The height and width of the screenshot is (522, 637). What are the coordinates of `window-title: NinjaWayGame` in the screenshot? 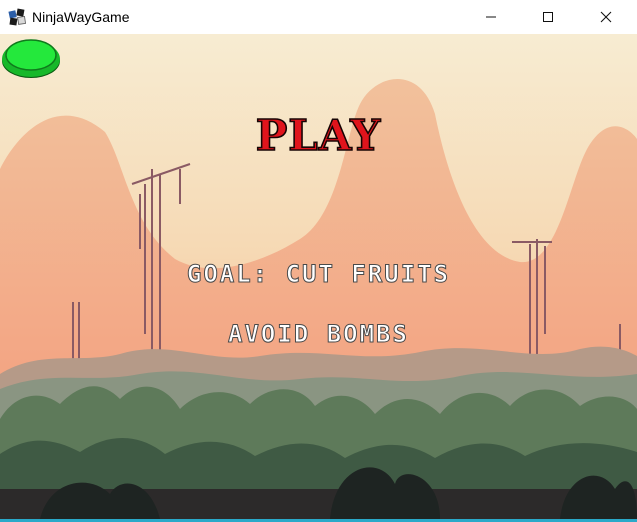 It's located at (81, 17).